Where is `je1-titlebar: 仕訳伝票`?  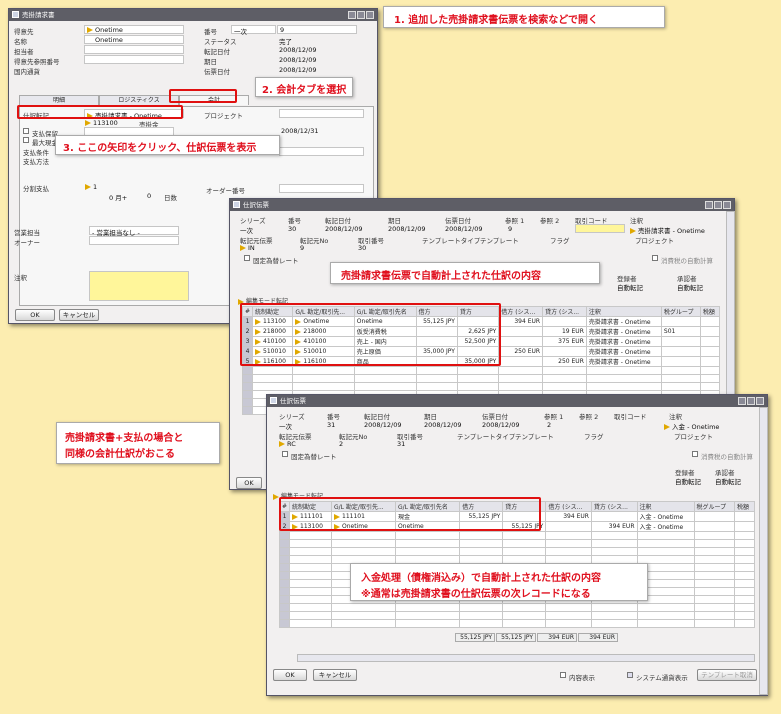
je1-titlebar: 仕訳伝票 is located at coordinates (482, 205).